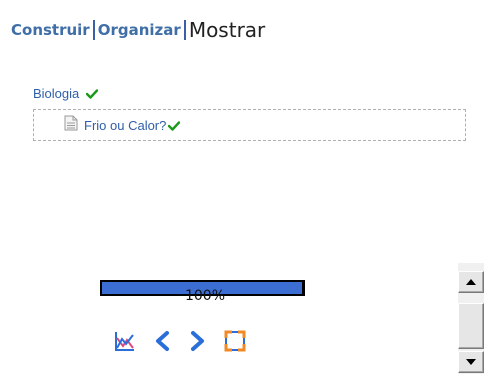 The image size is (485, 376). I want to click on scroll-thumb, so click(471, 326).